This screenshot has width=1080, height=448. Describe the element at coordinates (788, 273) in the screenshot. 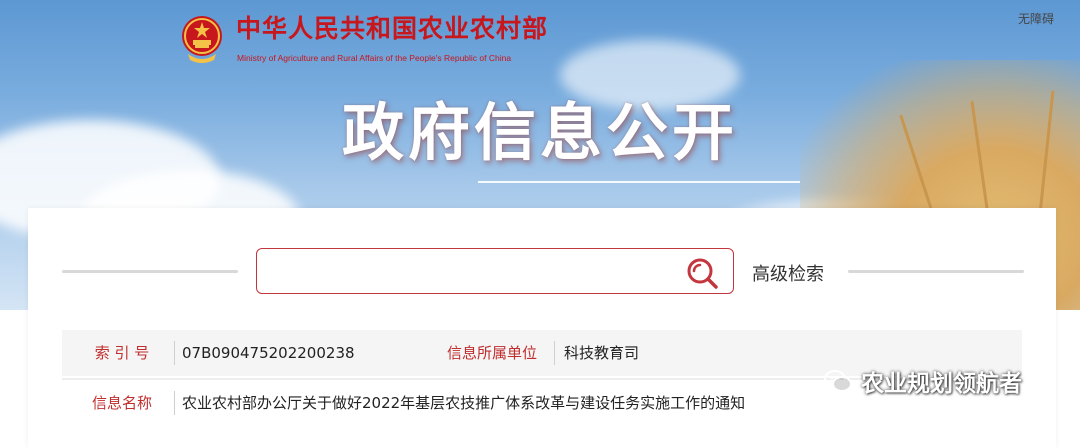

I see `advanced-search-link: 高级检索` at that location.